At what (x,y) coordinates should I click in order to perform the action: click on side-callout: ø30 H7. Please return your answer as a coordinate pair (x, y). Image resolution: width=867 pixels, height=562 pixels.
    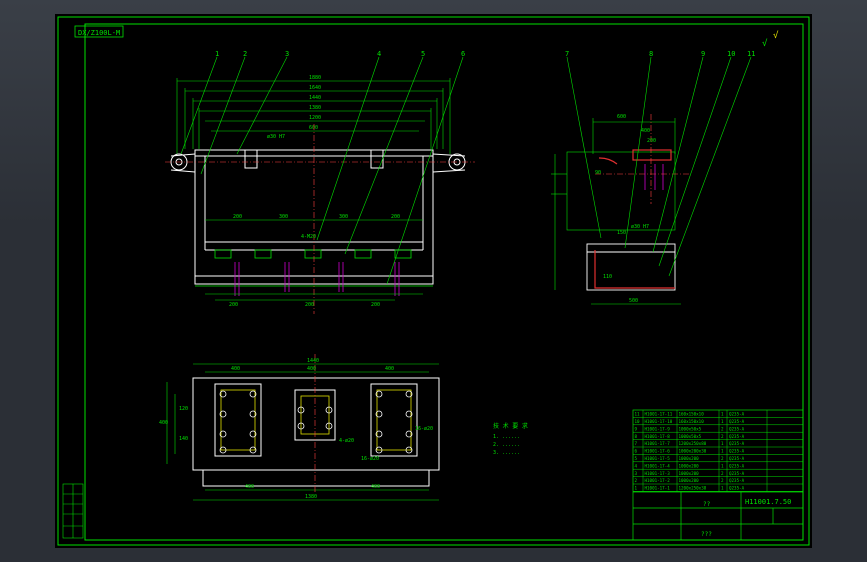
    Looking at the image, I should click on (640, 227).